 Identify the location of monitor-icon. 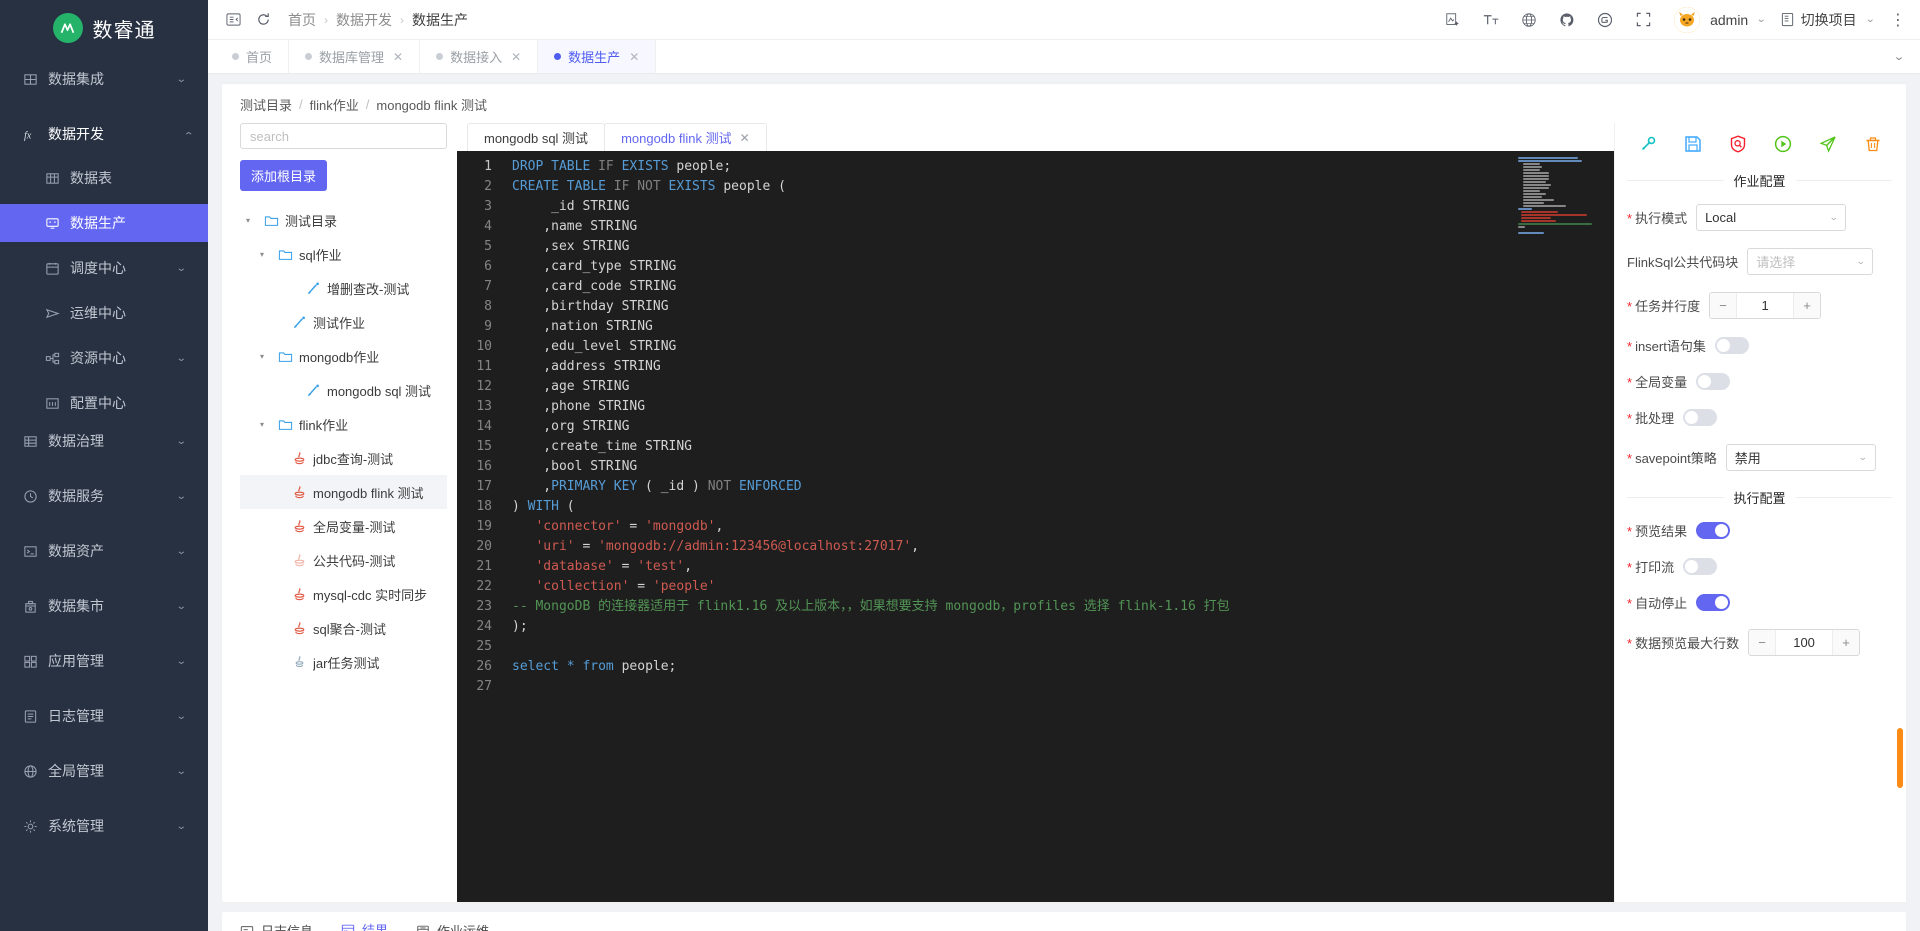
(52, 223).